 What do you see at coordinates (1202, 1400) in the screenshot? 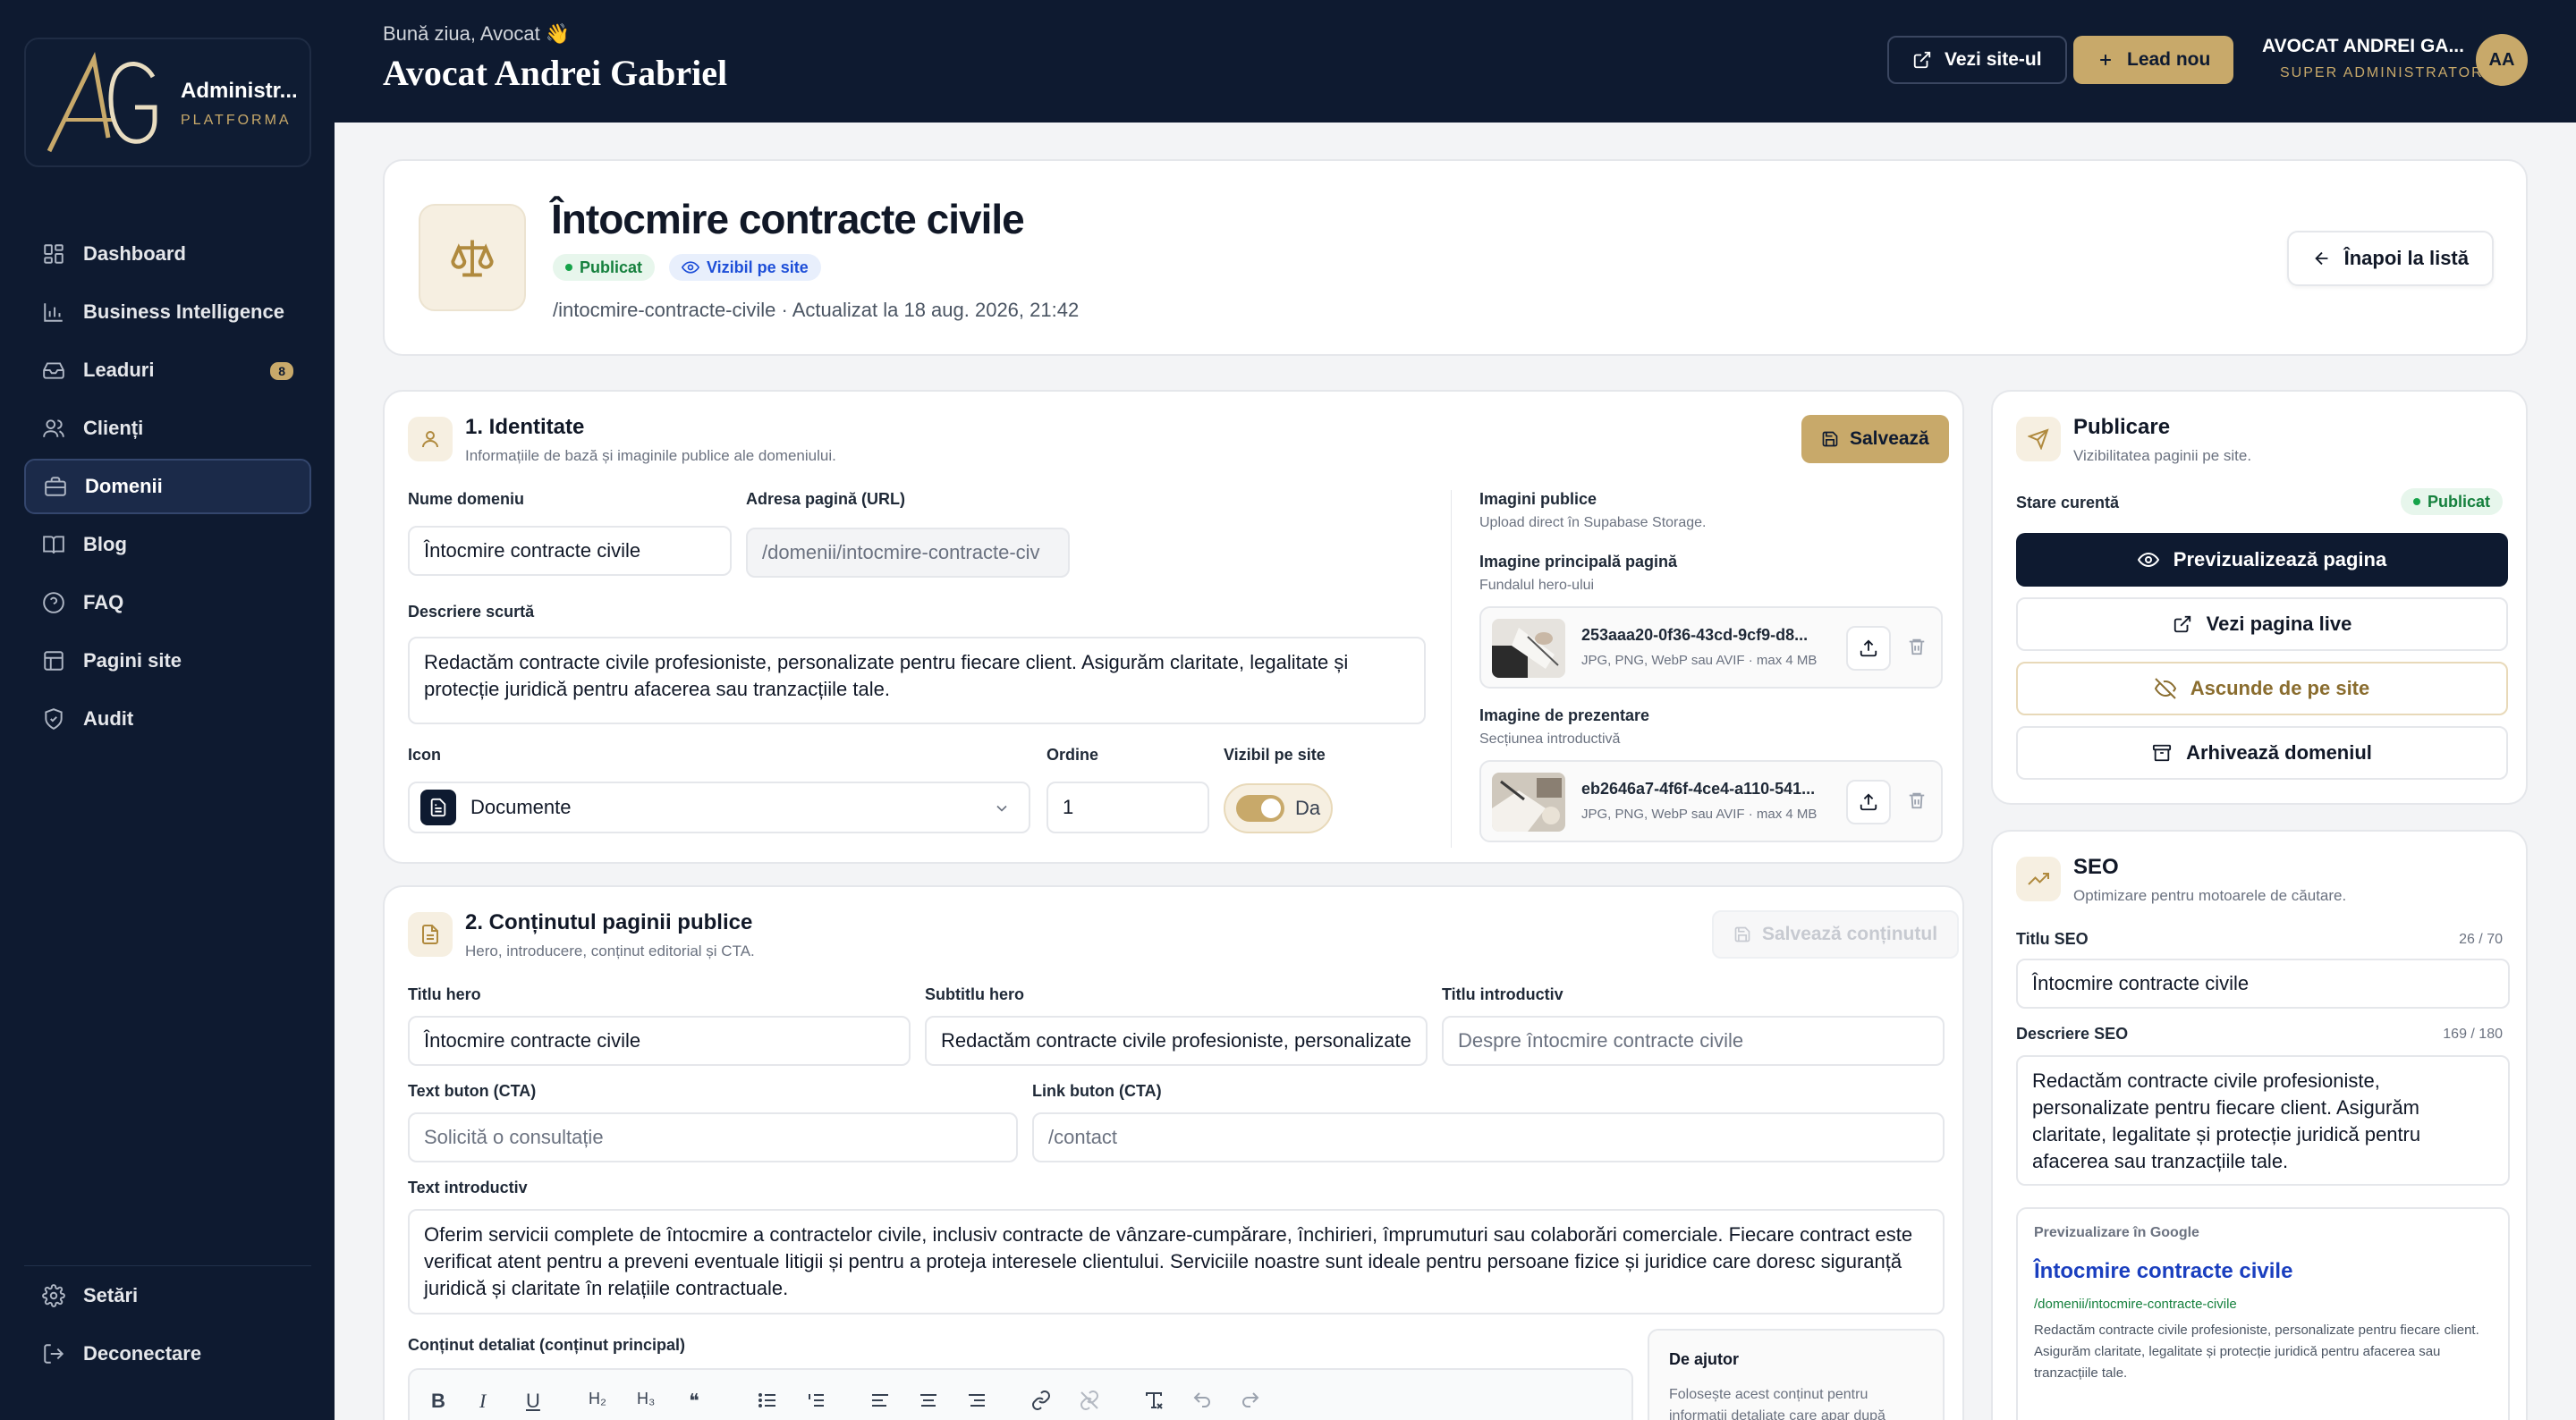
I see `undo-icon` at bounding box center [1202, 1400].